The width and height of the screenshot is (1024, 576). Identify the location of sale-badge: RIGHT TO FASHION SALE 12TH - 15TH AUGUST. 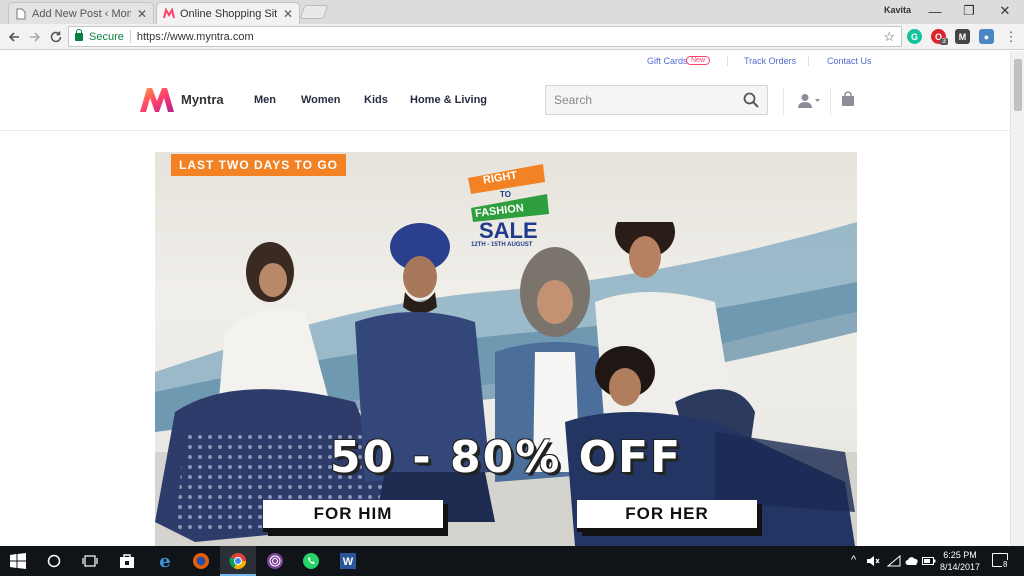
(510, 205).